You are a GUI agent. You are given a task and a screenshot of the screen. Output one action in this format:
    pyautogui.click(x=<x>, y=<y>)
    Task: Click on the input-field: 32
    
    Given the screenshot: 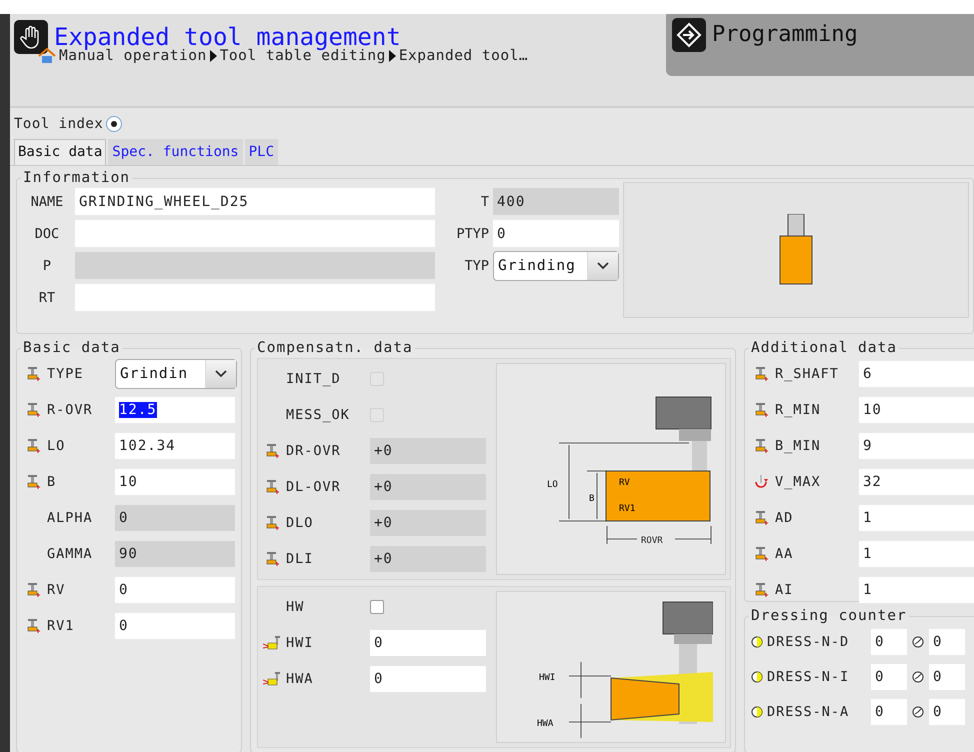 What is the action you would take?
    pyautogui.click(x=916, y=482)
    